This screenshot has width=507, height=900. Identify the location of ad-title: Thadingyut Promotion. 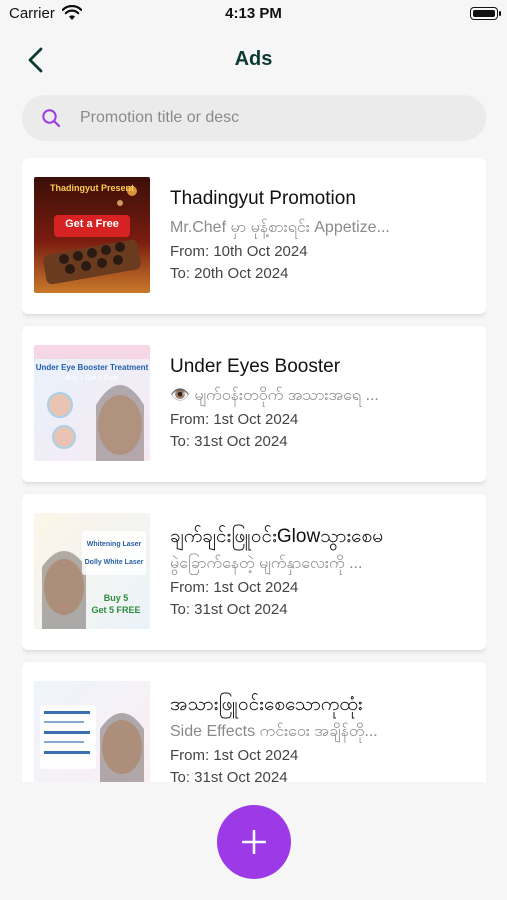
(263, 198).